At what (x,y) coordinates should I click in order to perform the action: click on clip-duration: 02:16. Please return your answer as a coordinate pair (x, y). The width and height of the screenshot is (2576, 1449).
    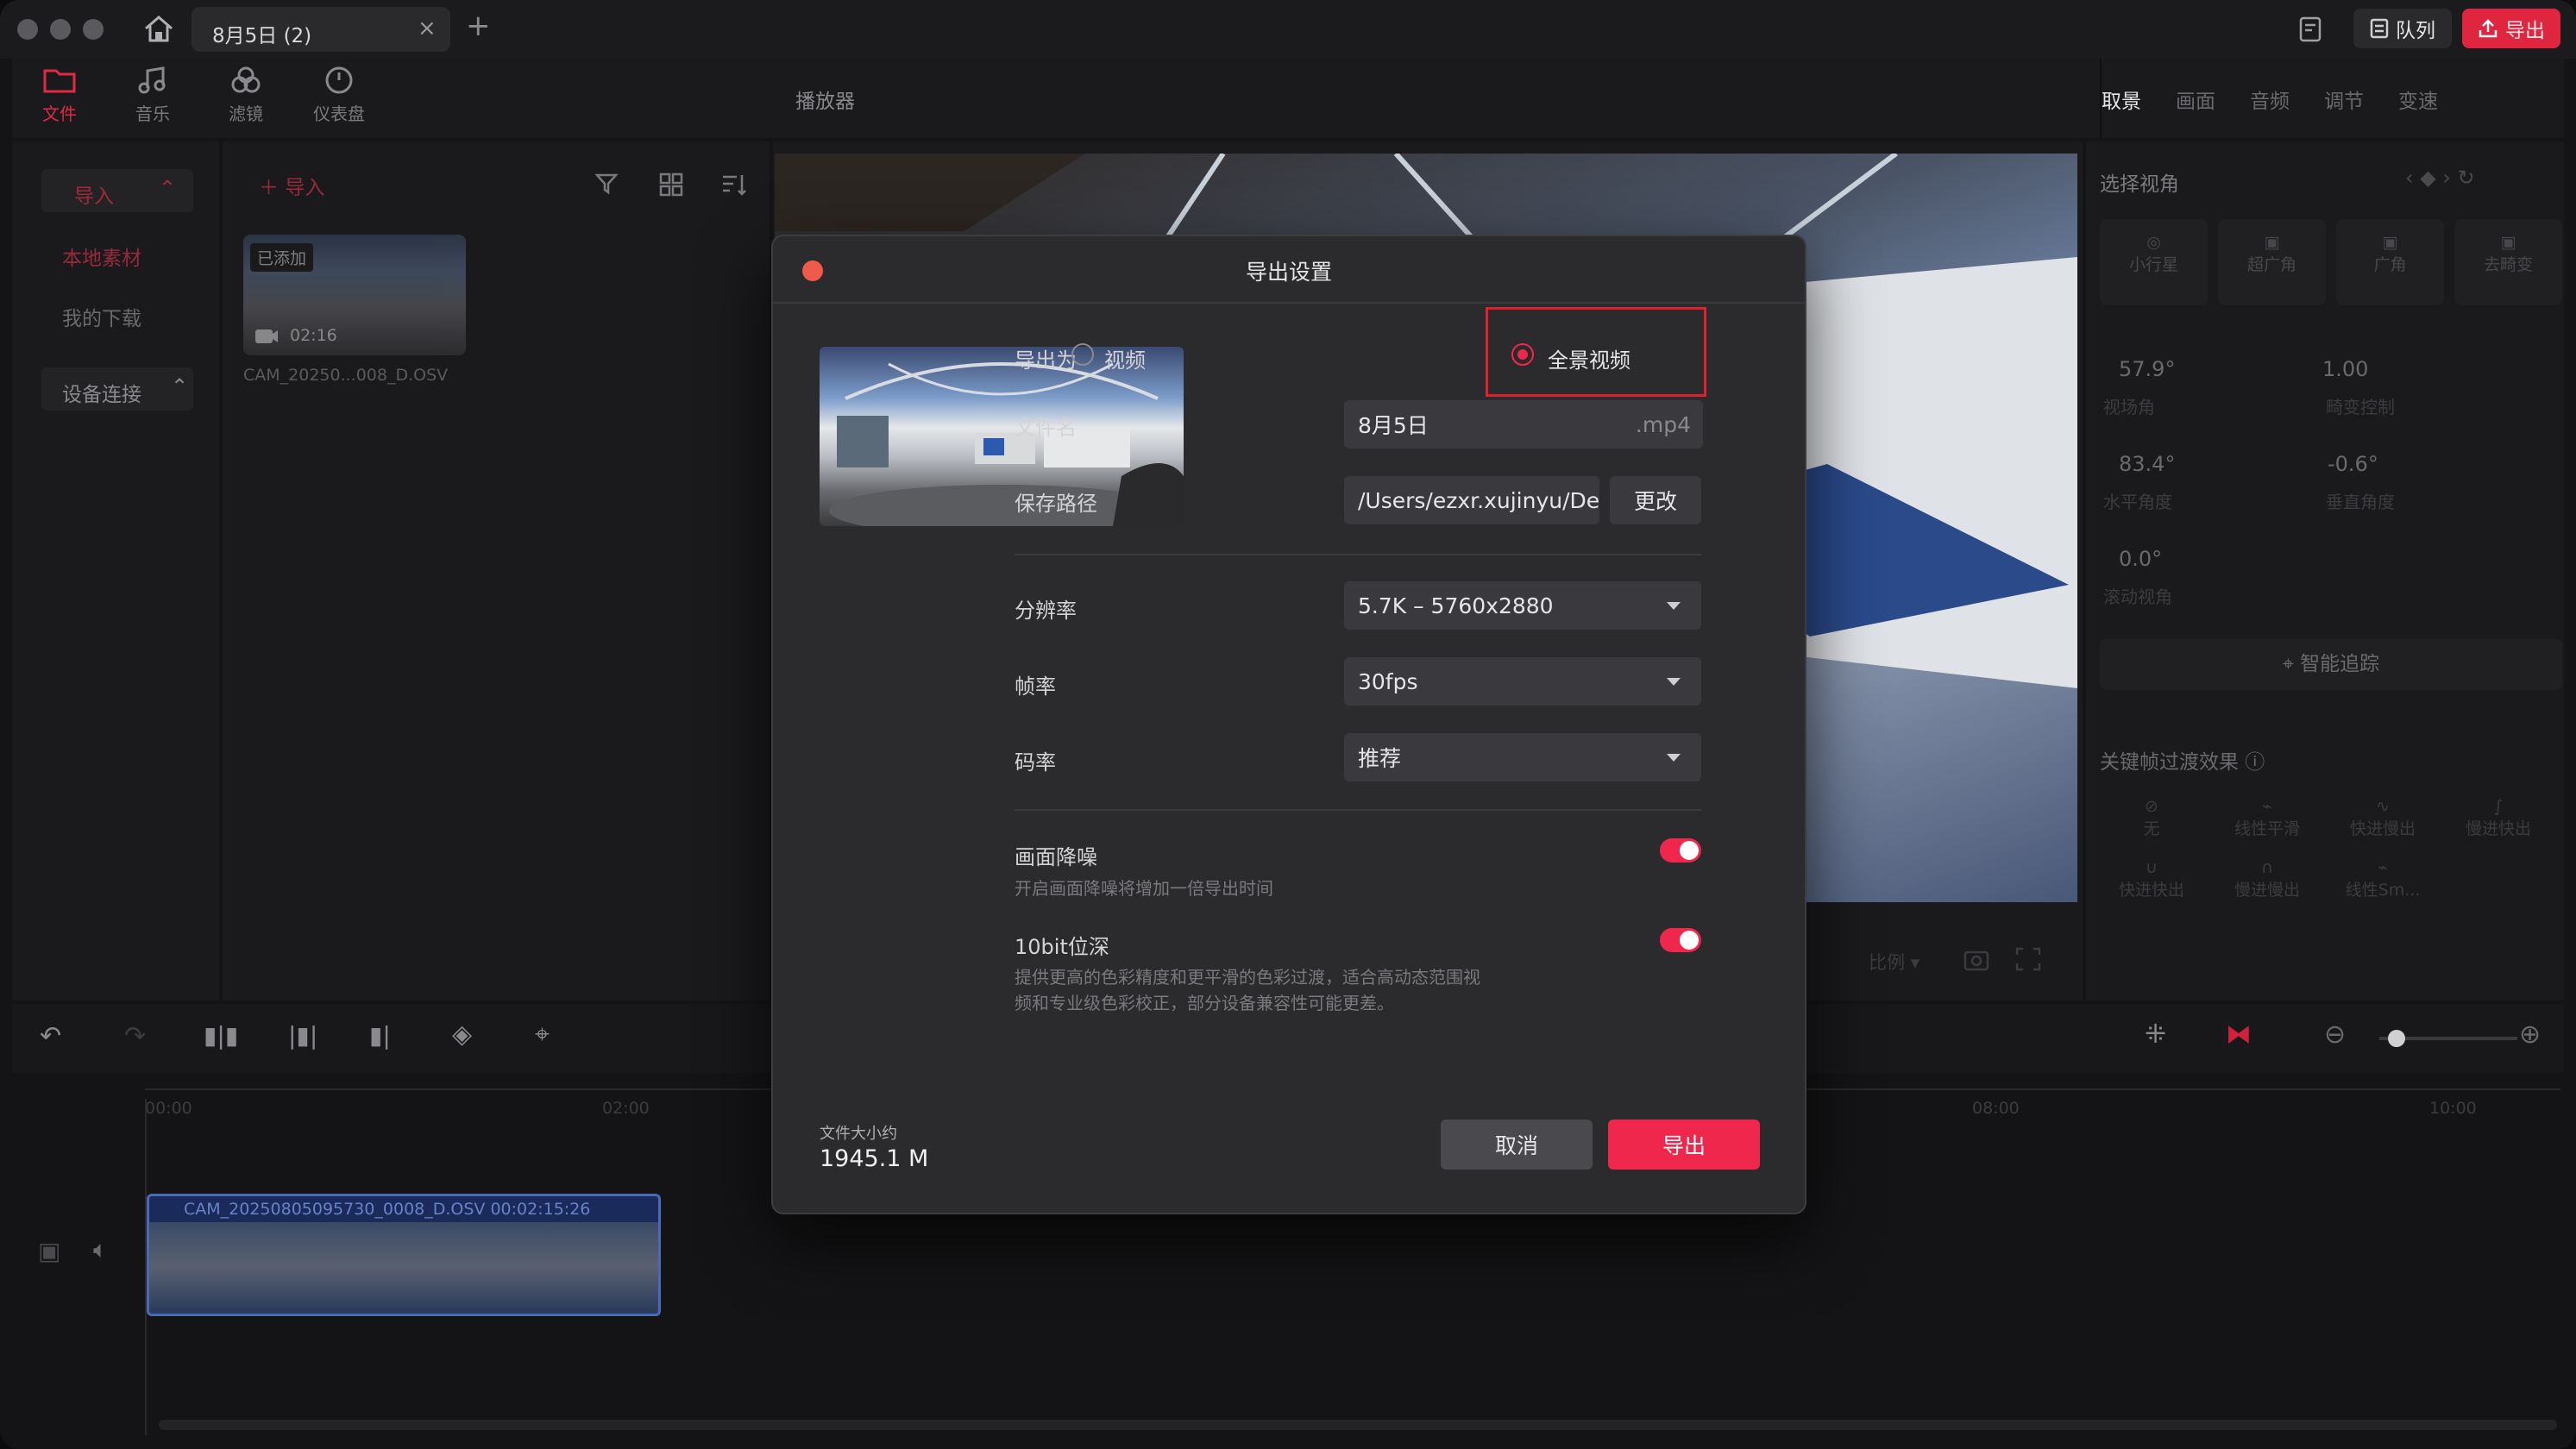
    Looking at the image, I should click on (313, 335).